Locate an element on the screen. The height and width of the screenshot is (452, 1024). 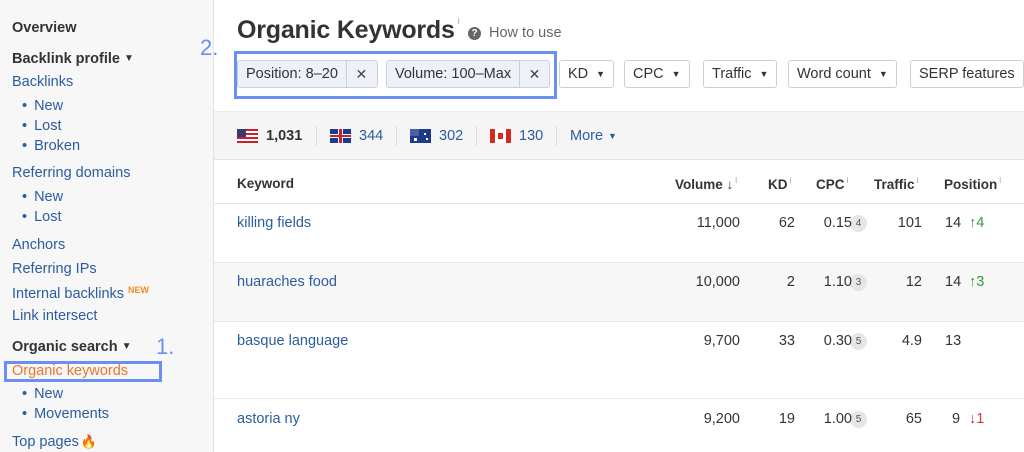
col-header-position: Position i is located at coordinates (972, 184).